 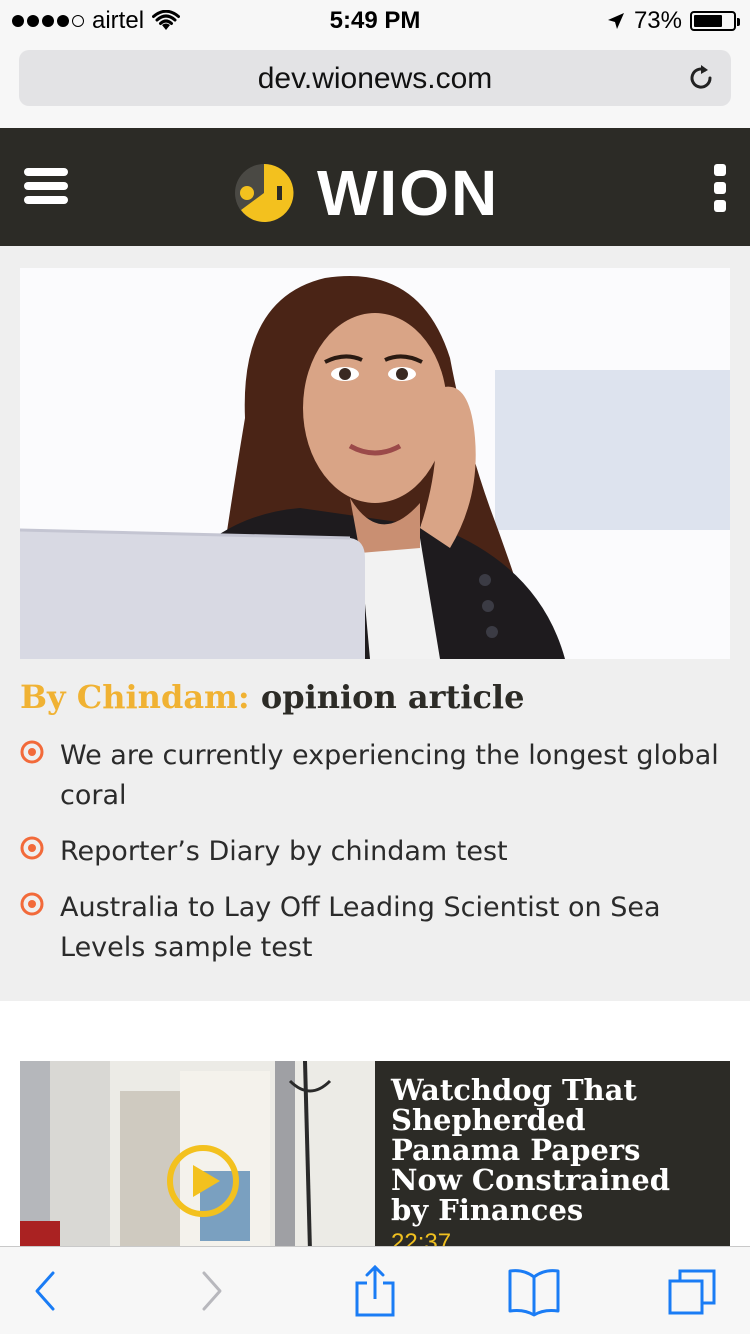 I want to click on battery-icon, so click(x=715, y=21).